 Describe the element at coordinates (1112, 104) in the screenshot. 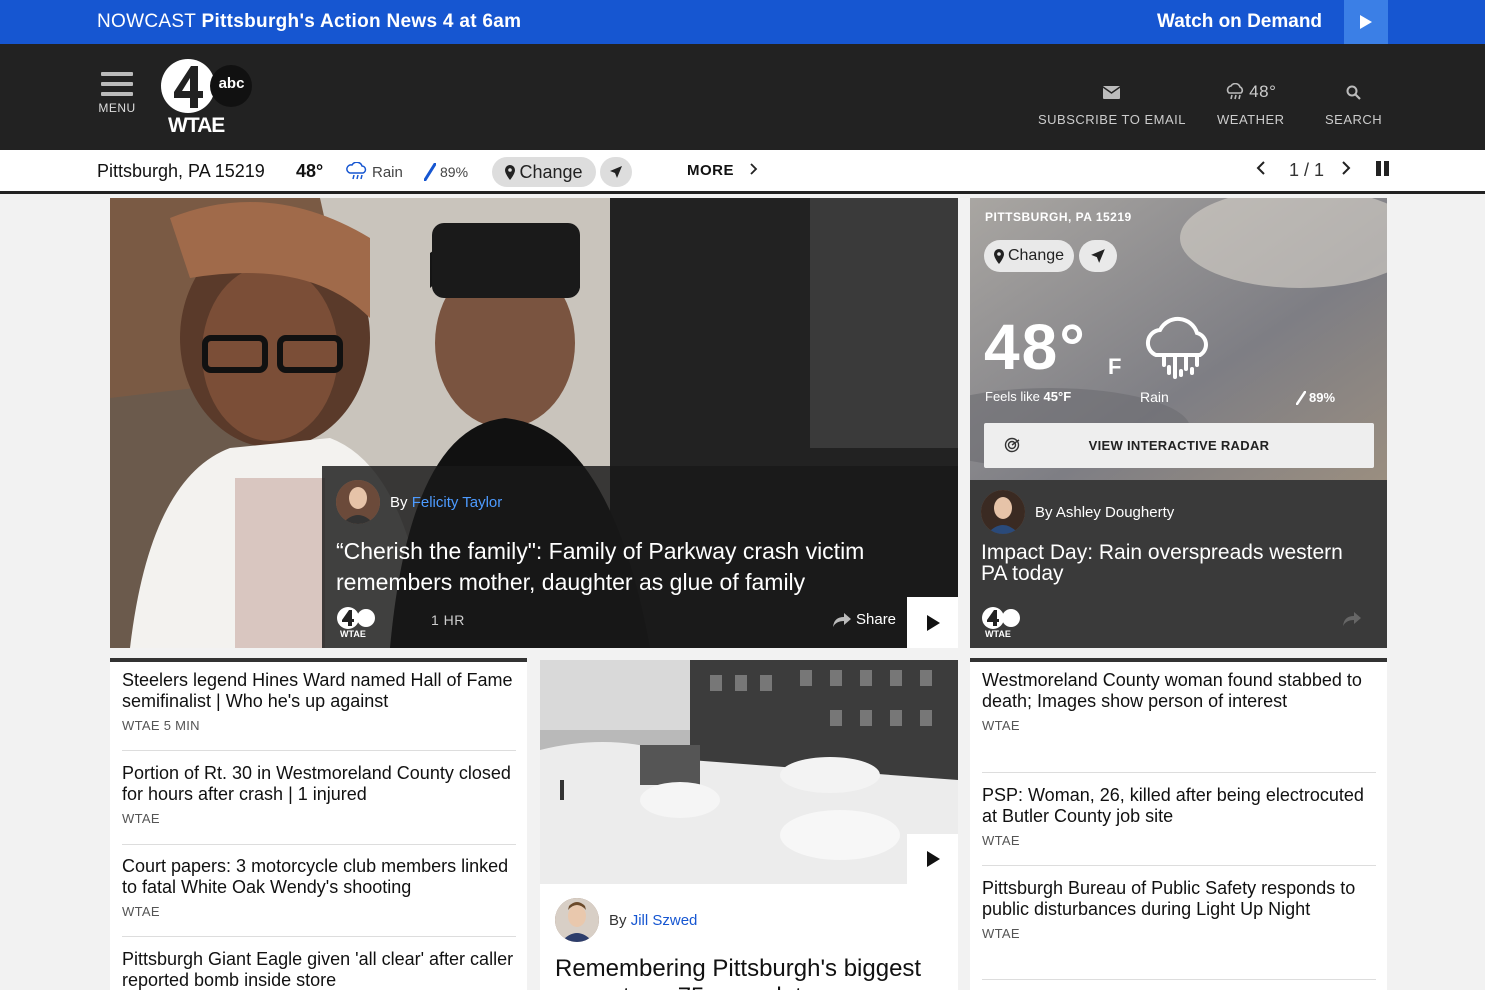

I see `subscribe-email-button: SUBSCRIBE TO EMAIL` at that location.